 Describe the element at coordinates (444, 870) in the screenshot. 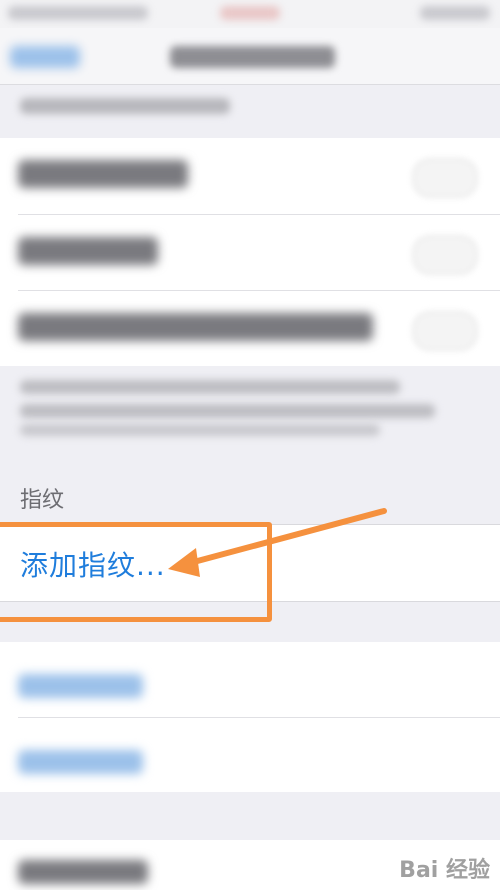

I see `watermark-logo: Bai 经验` at that location.